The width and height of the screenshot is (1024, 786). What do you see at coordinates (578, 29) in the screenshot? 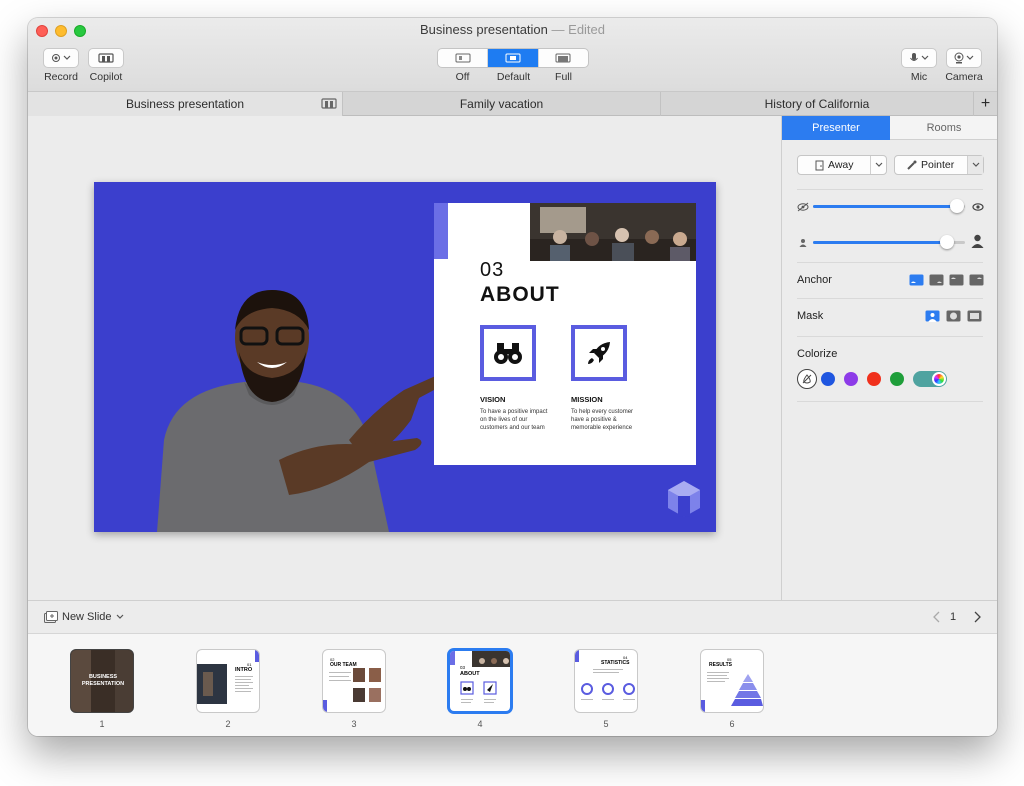
I see `edited-indicator: — Edited` at bounding box center [578, 29].